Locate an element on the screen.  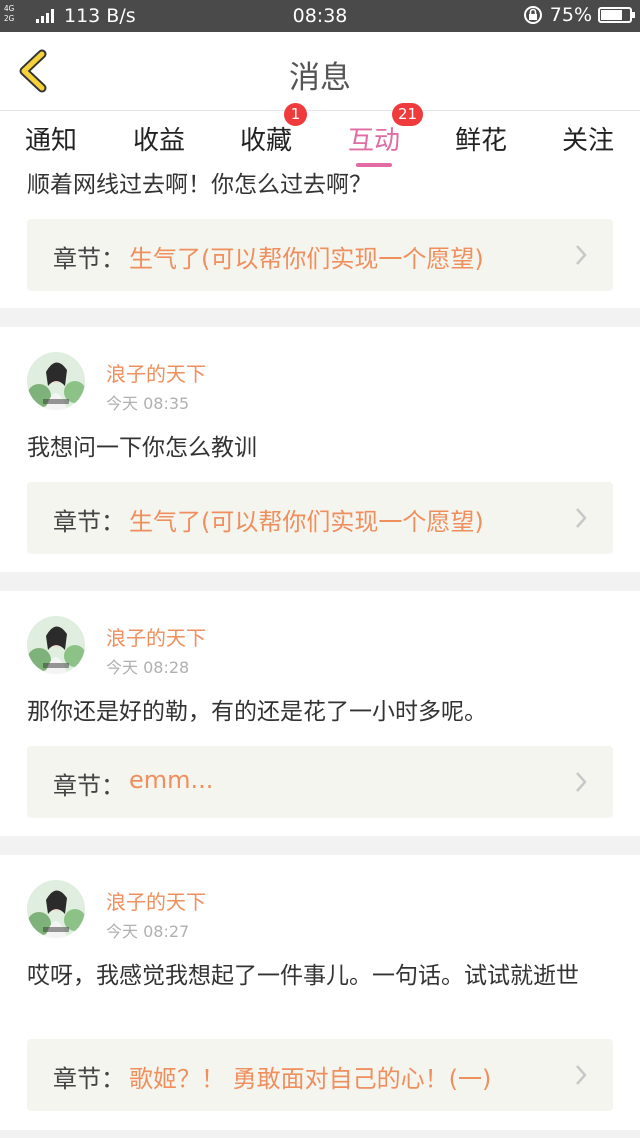
timestamp: 今天 08:35 is located at coordinates (148, 403).